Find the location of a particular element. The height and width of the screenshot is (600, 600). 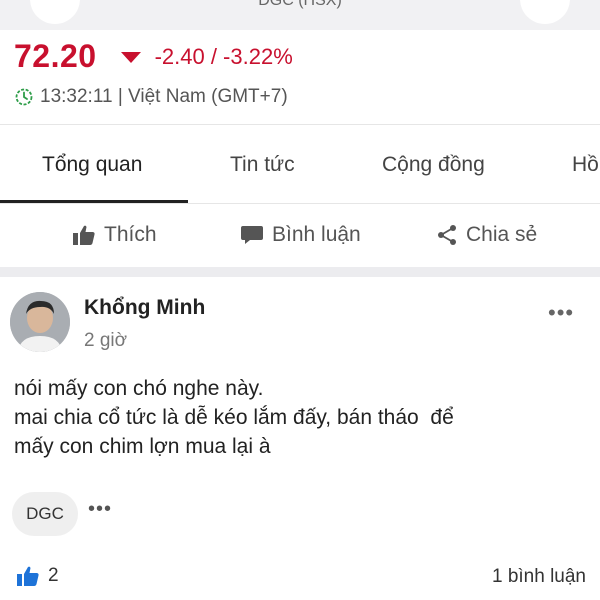

share-button: Chia sẻ is located at coordinates (486, 235).